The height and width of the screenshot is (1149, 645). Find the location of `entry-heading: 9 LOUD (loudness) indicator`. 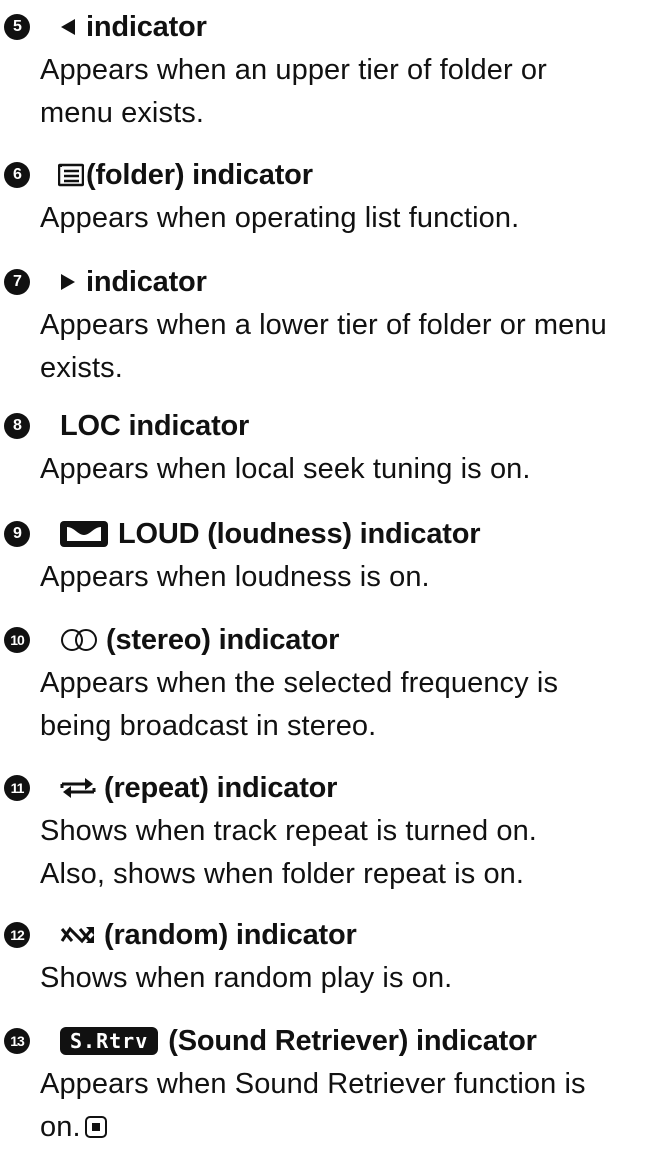

entry-heading: 9 LOUD (loudness) indicator is located at coordinates (242, 534).